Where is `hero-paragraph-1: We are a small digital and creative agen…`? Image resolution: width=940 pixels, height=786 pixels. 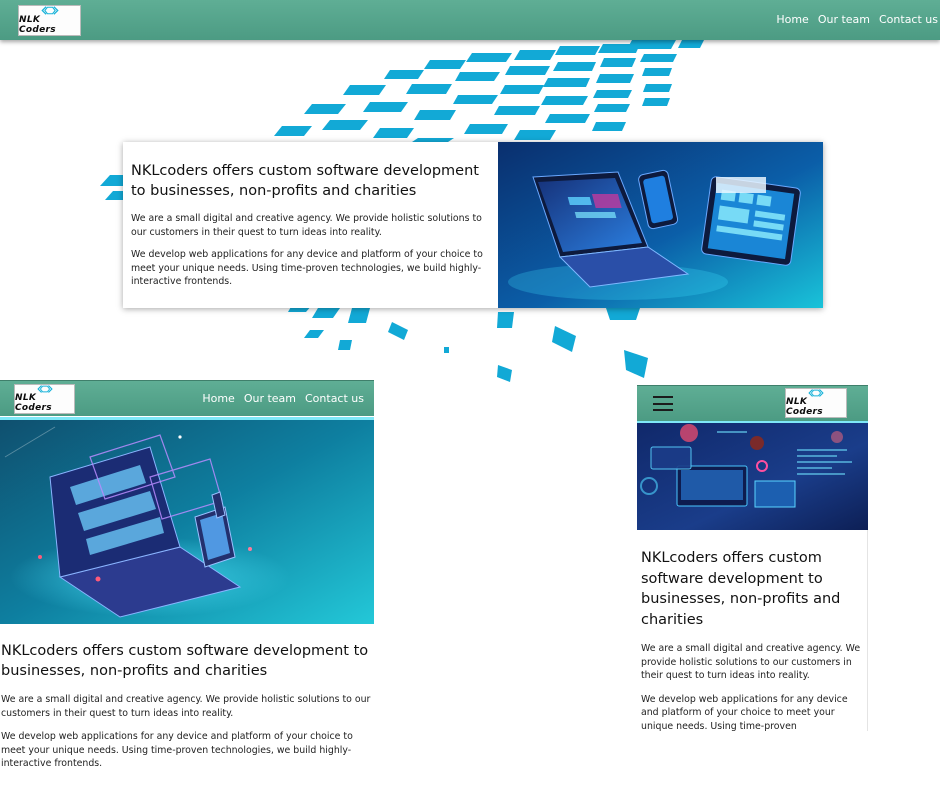
hero-paragraph-1: We are a small digital and creative agen… is located at coordinates (306, 225).